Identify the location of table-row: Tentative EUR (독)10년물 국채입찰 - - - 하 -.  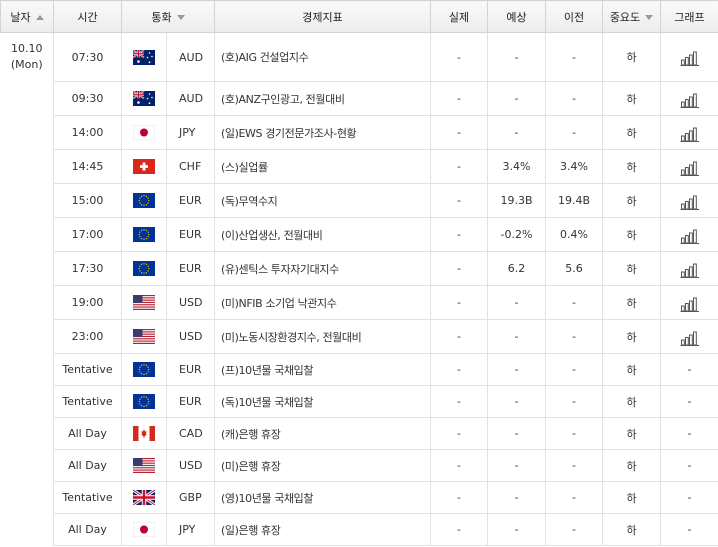
(359, 401).